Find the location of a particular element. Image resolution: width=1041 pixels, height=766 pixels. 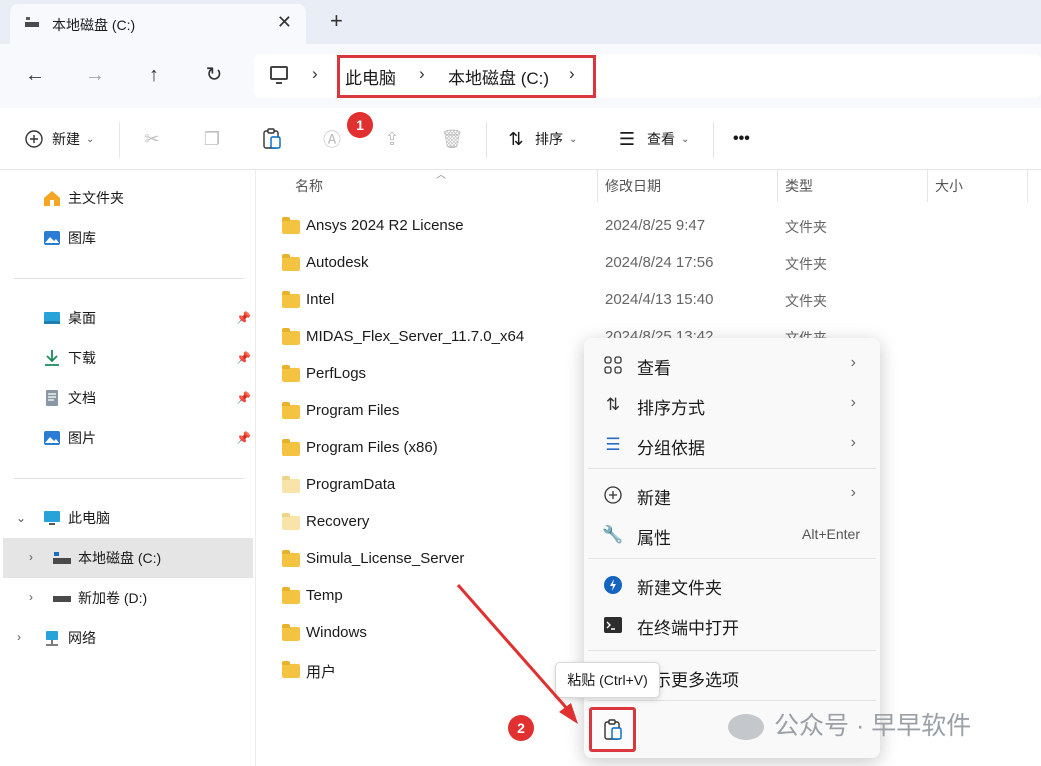

menu-item-label: 在终端中打开 is located at coordinates (688, 628).